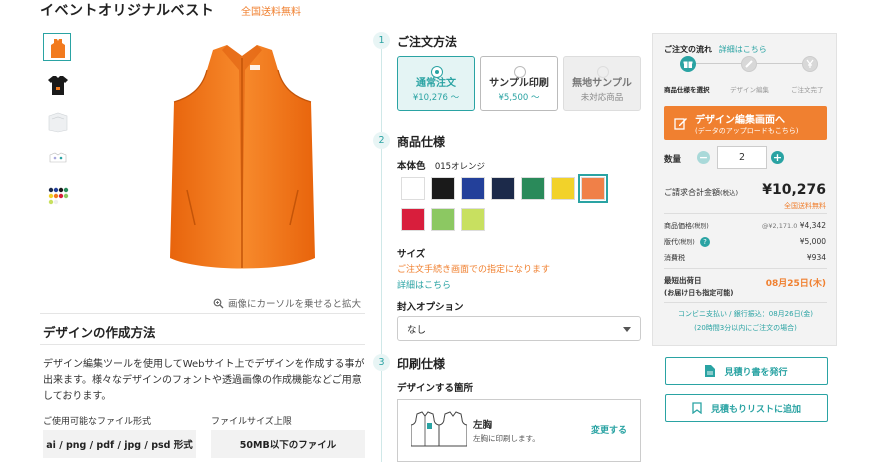 The height and width of the screenshot is (462, 880). Describe the element at coordinates (680, 124) in the screenshot. I see `edit-icon` at that location.